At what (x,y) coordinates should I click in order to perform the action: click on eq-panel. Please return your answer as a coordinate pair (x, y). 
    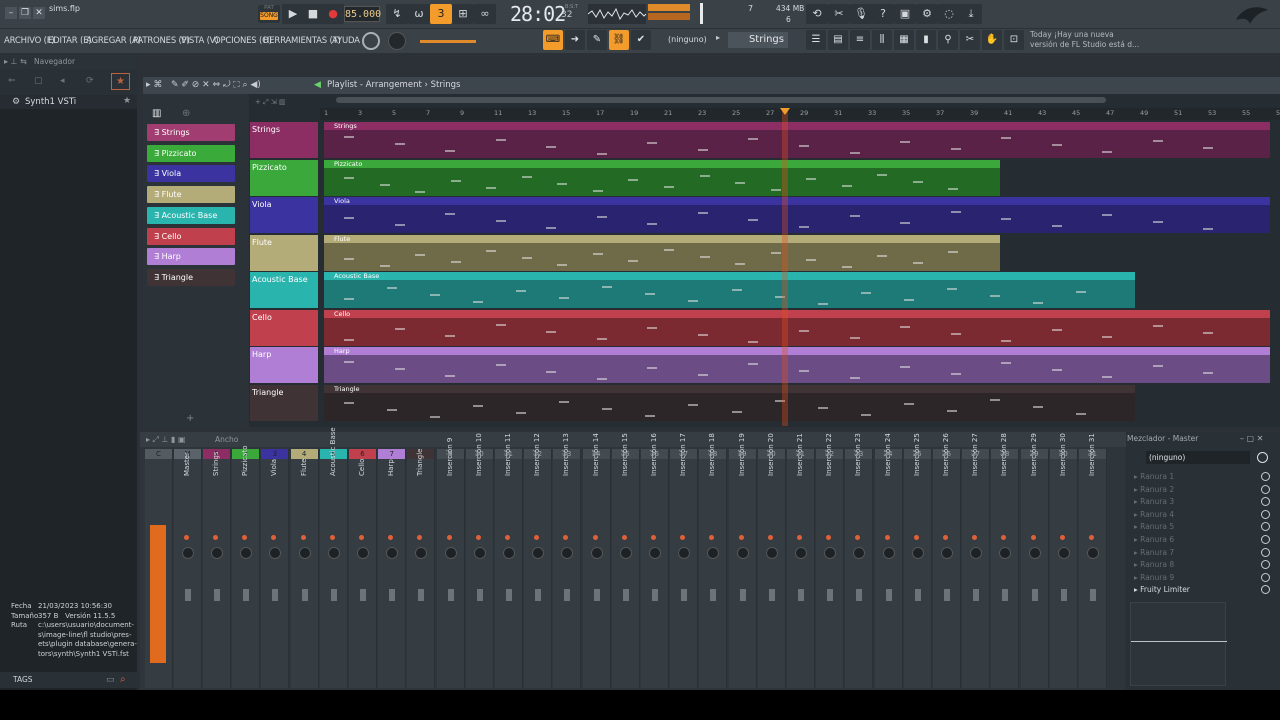
    Looking at the image, I should click on (1178, 644).